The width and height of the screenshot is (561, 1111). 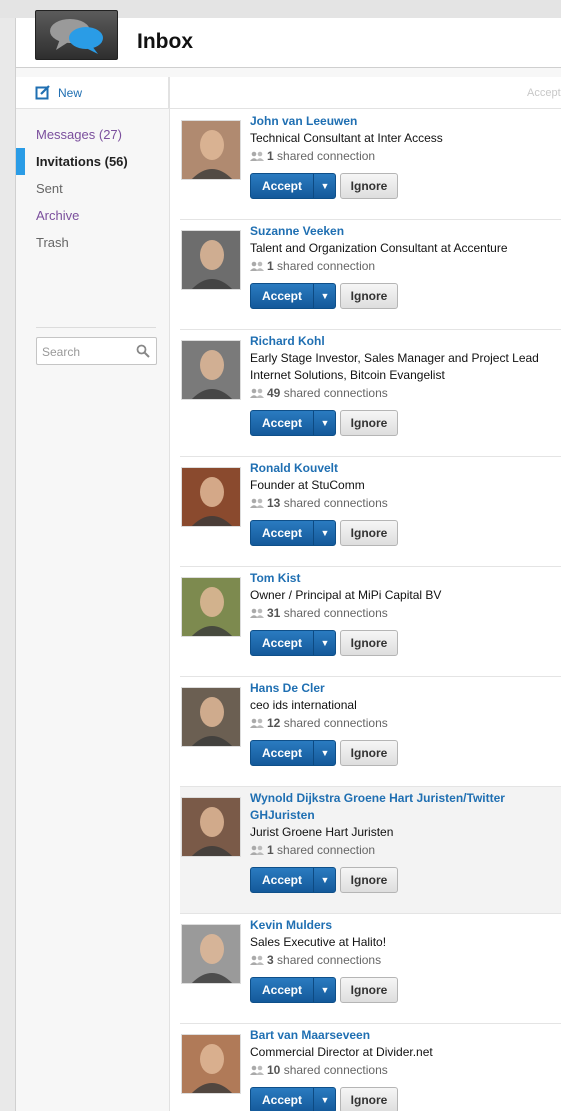 I want to click on sender-name: John van Leeuwen, so click(x=405, y=121).